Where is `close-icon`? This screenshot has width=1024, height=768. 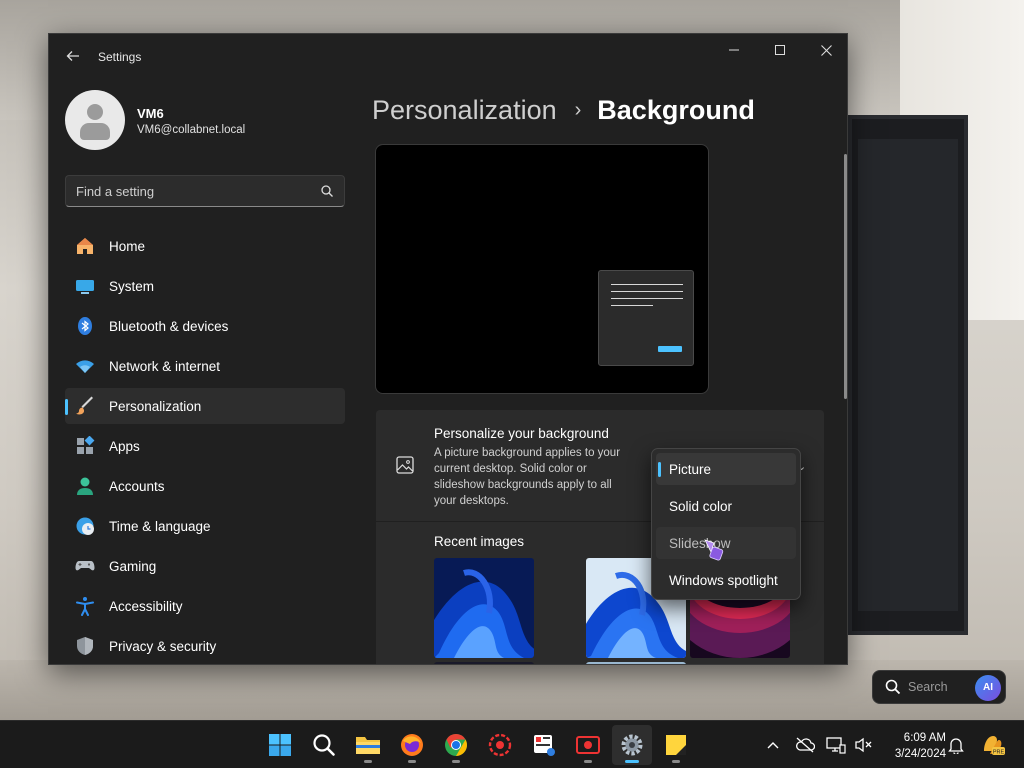
close-icon is located at coordinates (826, 50).